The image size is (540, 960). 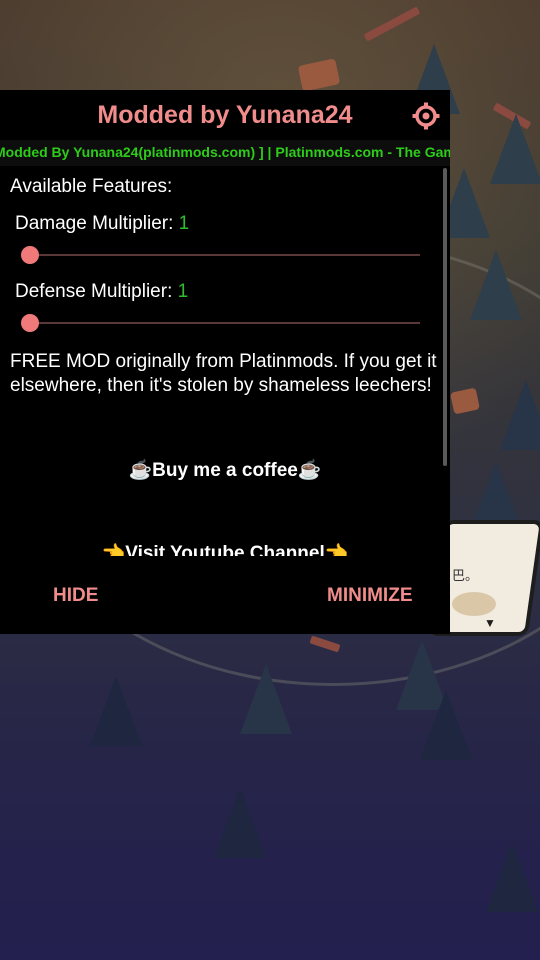 What do you see at coordinates (225, 548) in the screenshot?
I see `youtube-channel-button: 👈Visit Youtube Channel👈` at bounding box center [225, 548].